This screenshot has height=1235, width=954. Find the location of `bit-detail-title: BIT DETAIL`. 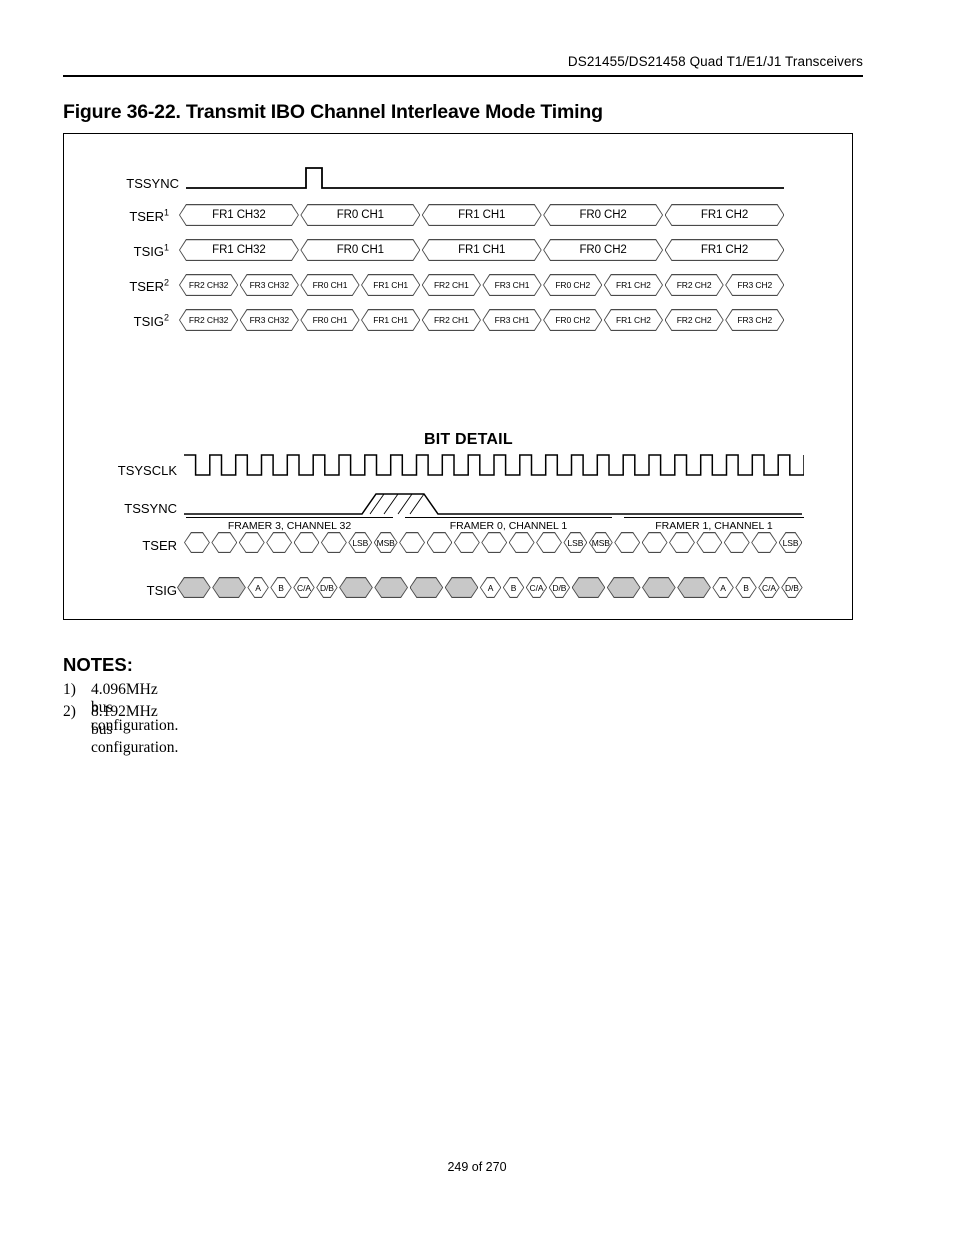

bit-detail-title: BIT DETAIL is located at coordinates (468, 439).